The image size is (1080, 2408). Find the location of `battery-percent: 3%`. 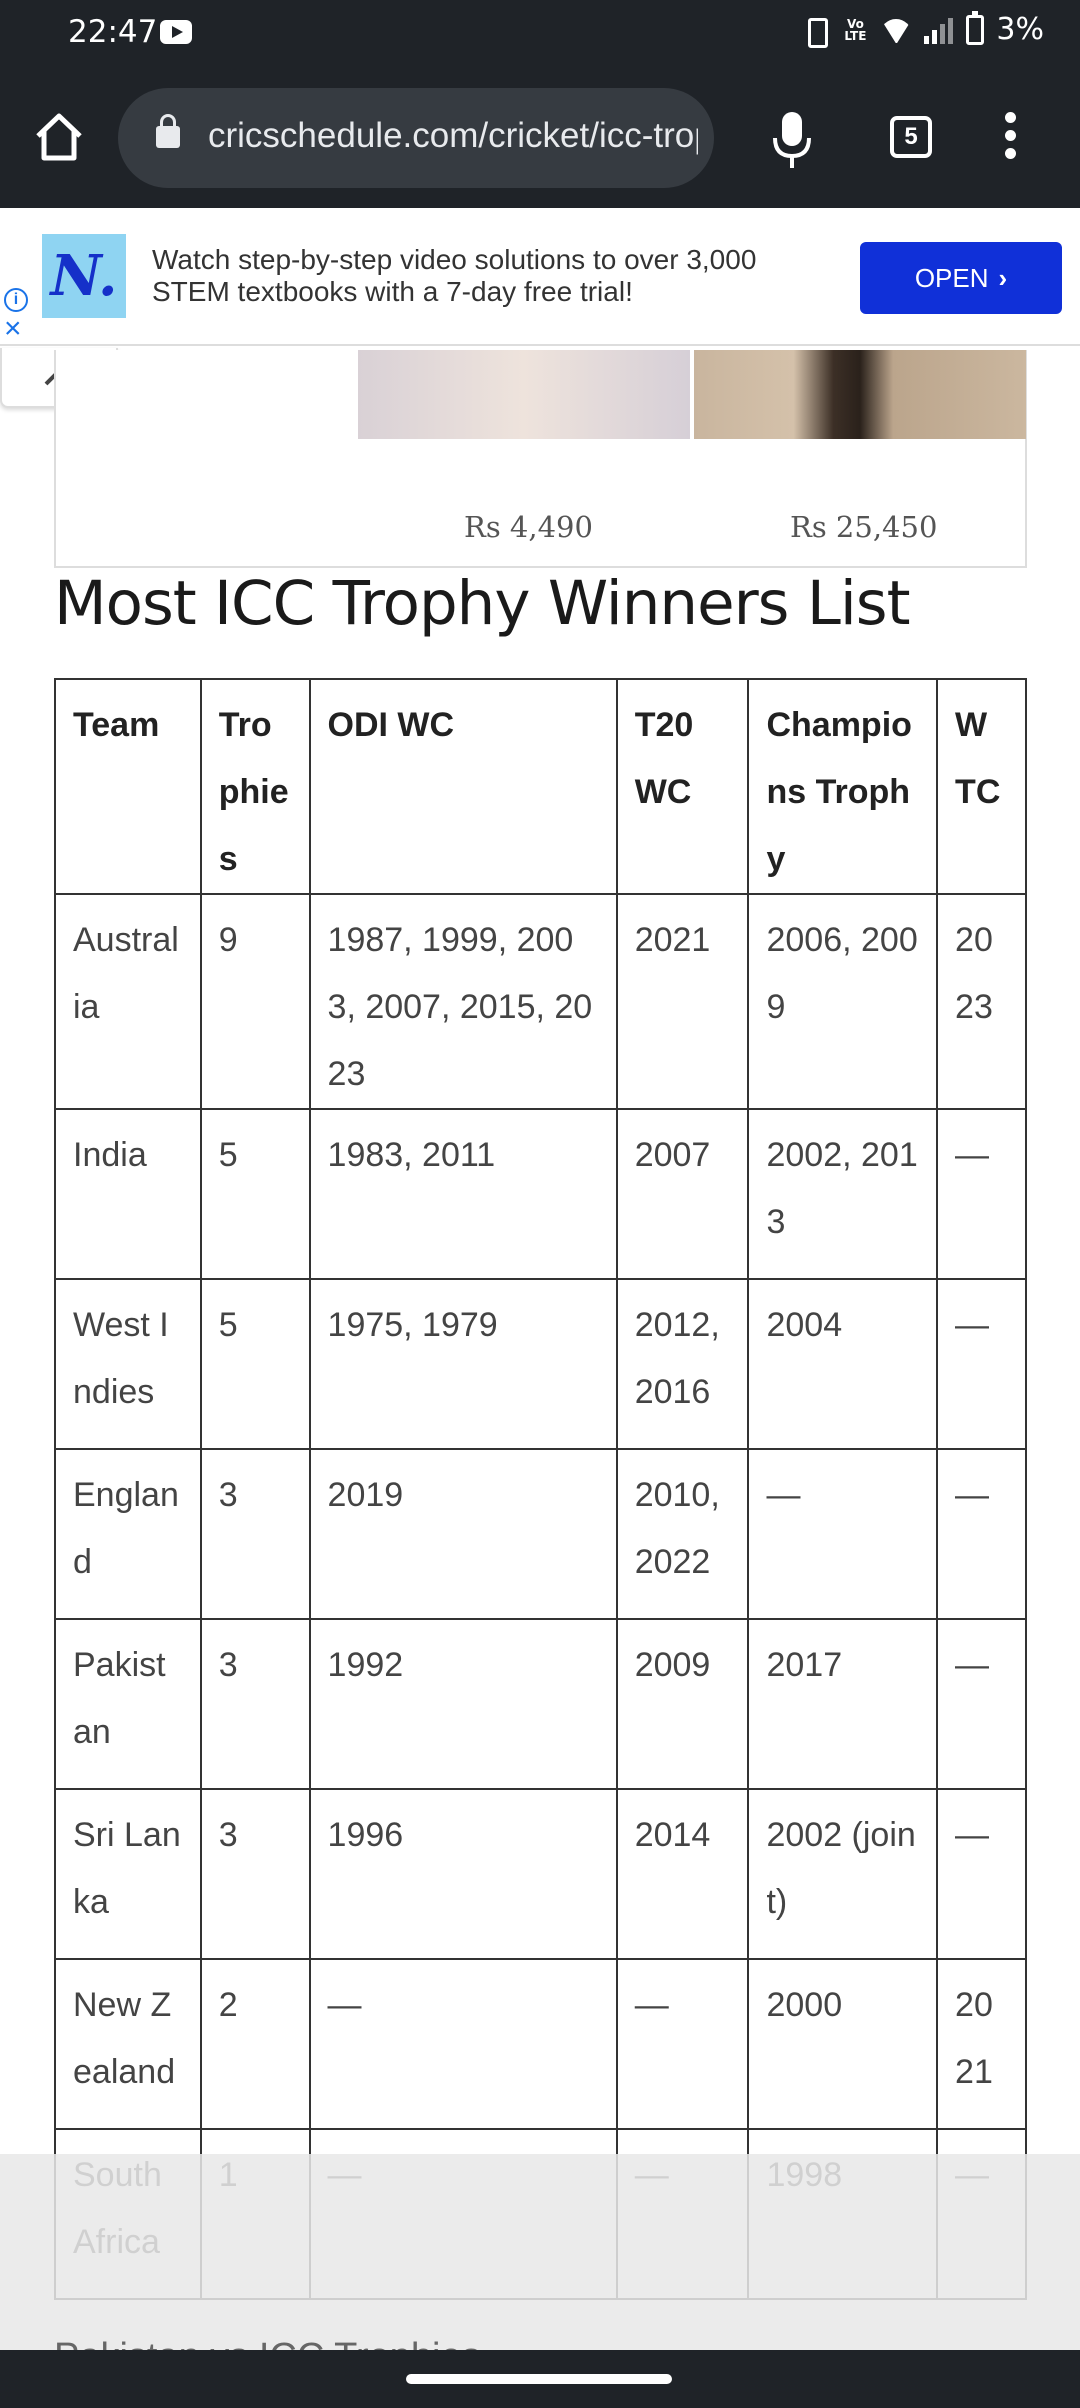

battery-percent: 3% is located at coordinates (1020, 29).